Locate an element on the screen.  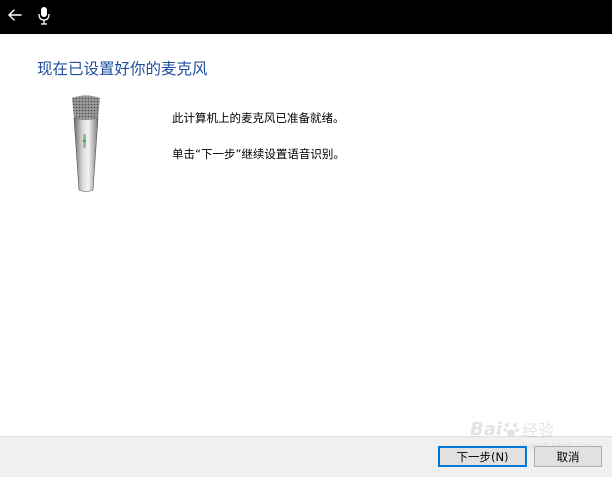
title-bar is located at coordinates (306, 17).